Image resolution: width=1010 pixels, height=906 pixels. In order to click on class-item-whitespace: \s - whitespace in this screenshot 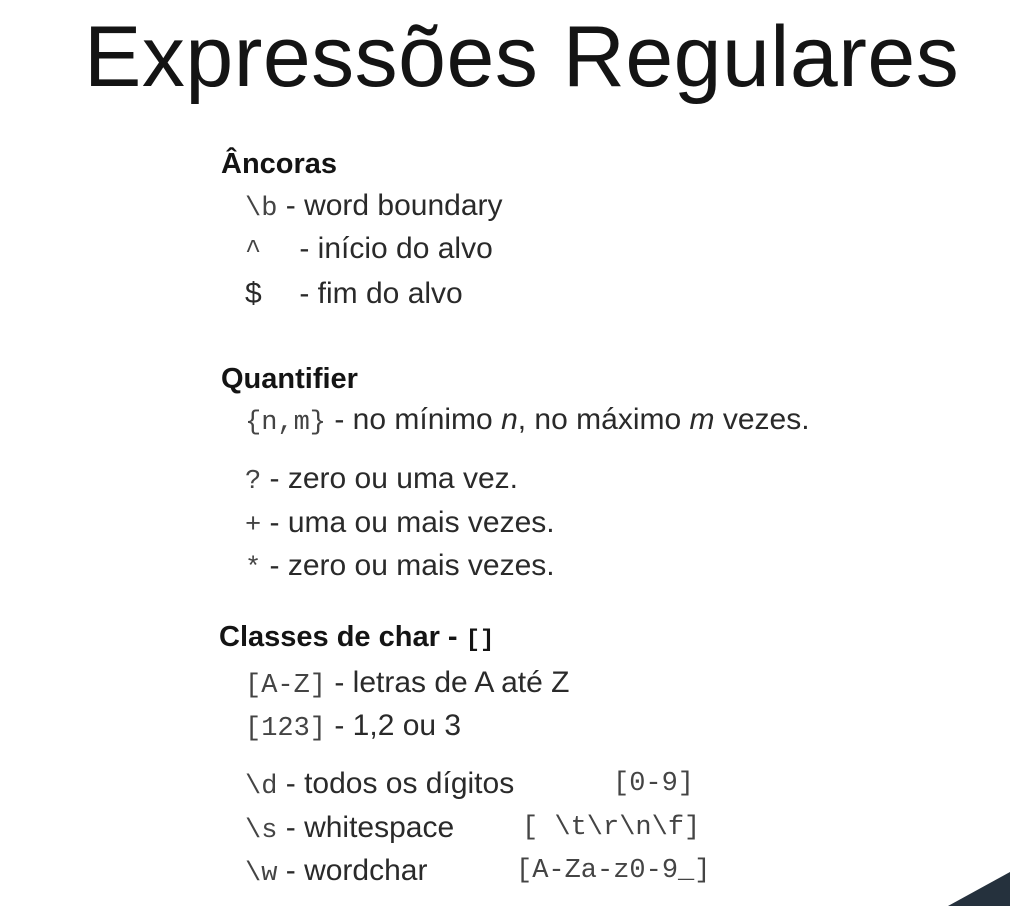, I will do `click(349, 829)`.